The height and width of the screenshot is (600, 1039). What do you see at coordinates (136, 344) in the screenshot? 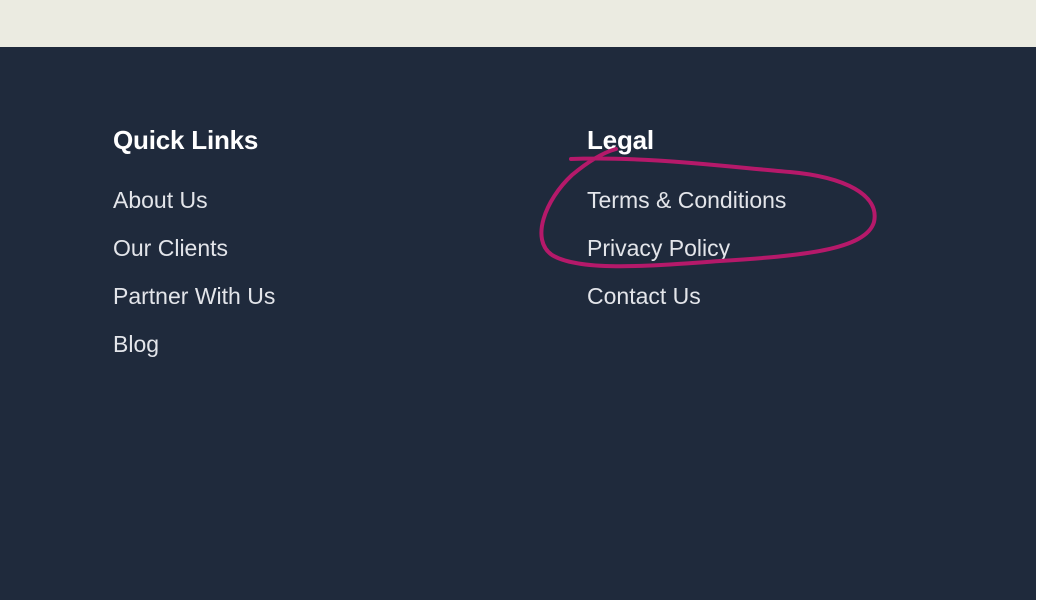
I see `blog-link: Blog` at bounding box center [136, 344].